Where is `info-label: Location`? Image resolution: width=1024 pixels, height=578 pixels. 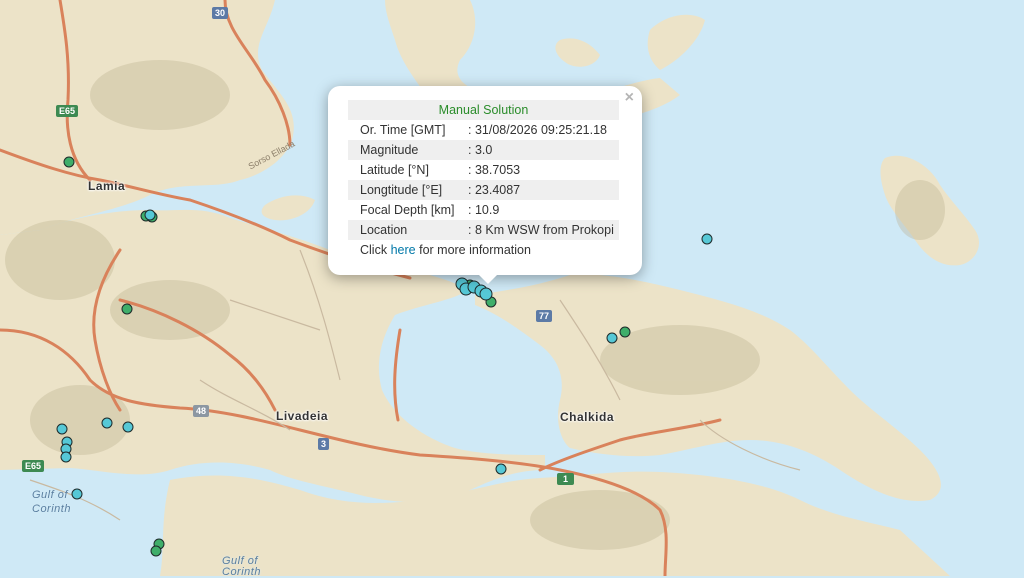
info-label: Location is located at coordinates (384, 230).